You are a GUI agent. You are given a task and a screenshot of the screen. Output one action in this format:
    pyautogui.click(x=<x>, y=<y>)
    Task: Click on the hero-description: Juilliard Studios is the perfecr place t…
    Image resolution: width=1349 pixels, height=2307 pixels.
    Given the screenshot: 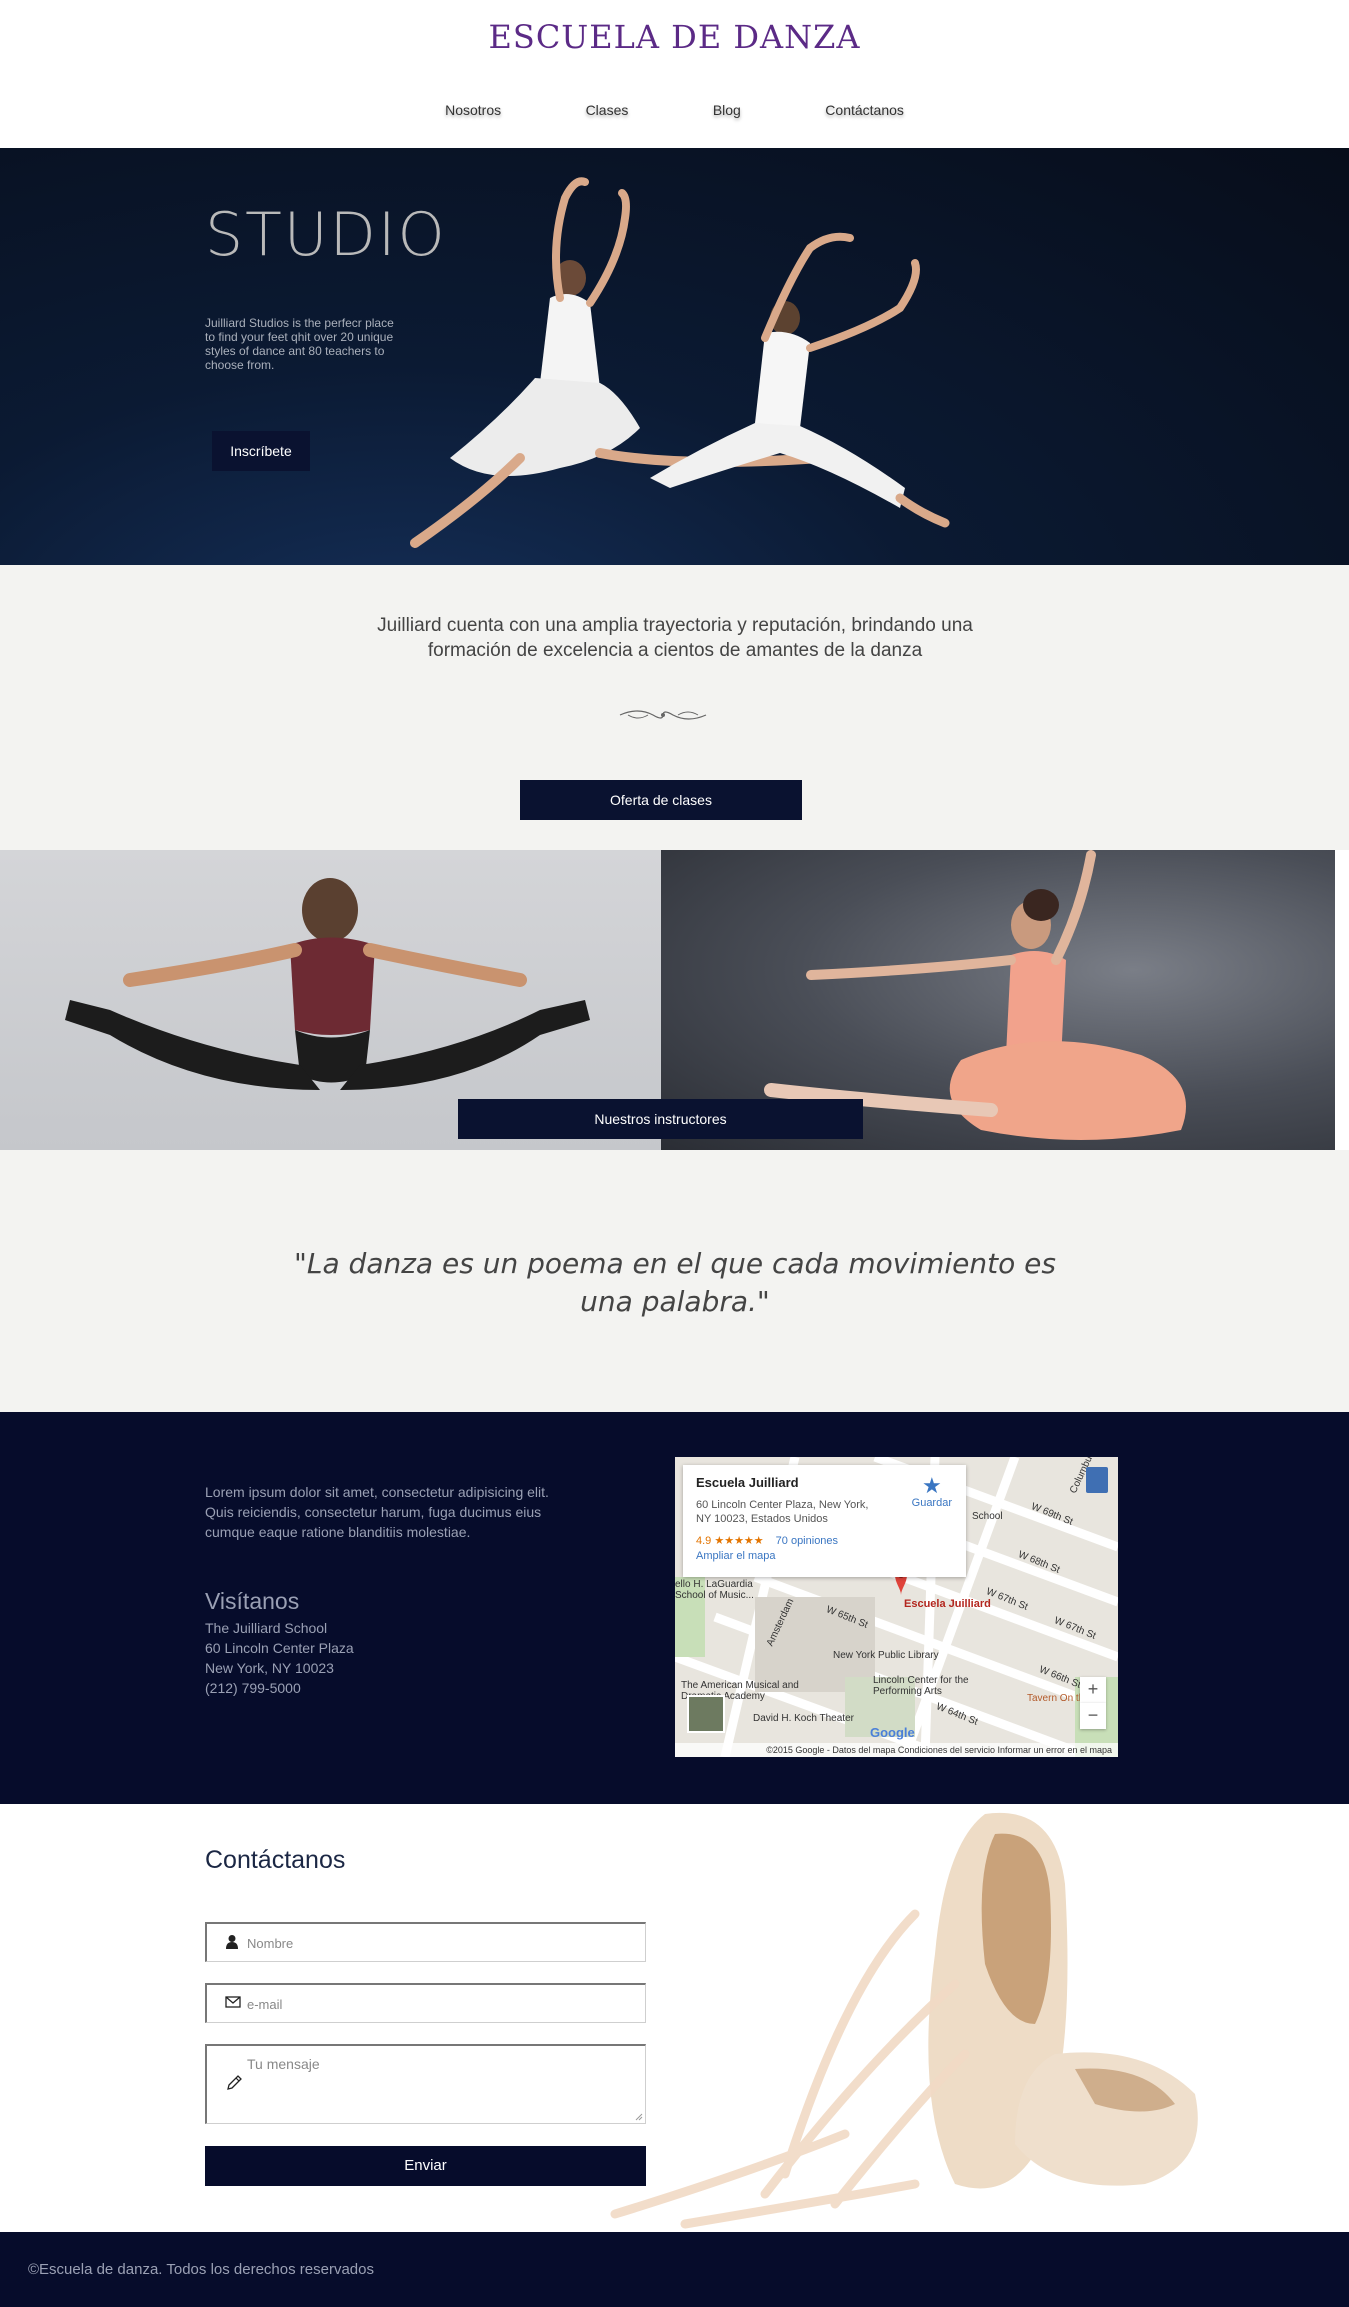 What is the action you would take?
    pyautogui.click(x=299, y=344)
    